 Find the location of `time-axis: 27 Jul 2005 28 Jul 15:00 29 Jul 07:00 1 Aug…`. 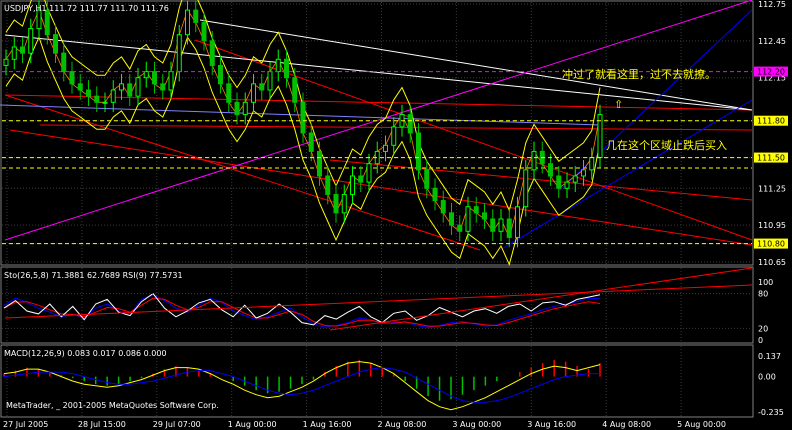

time-axis: 27 Jul 2005 28 Jul 15:00 29 Jul 07:00 1 Aug… is located at coordinates (364, 424).